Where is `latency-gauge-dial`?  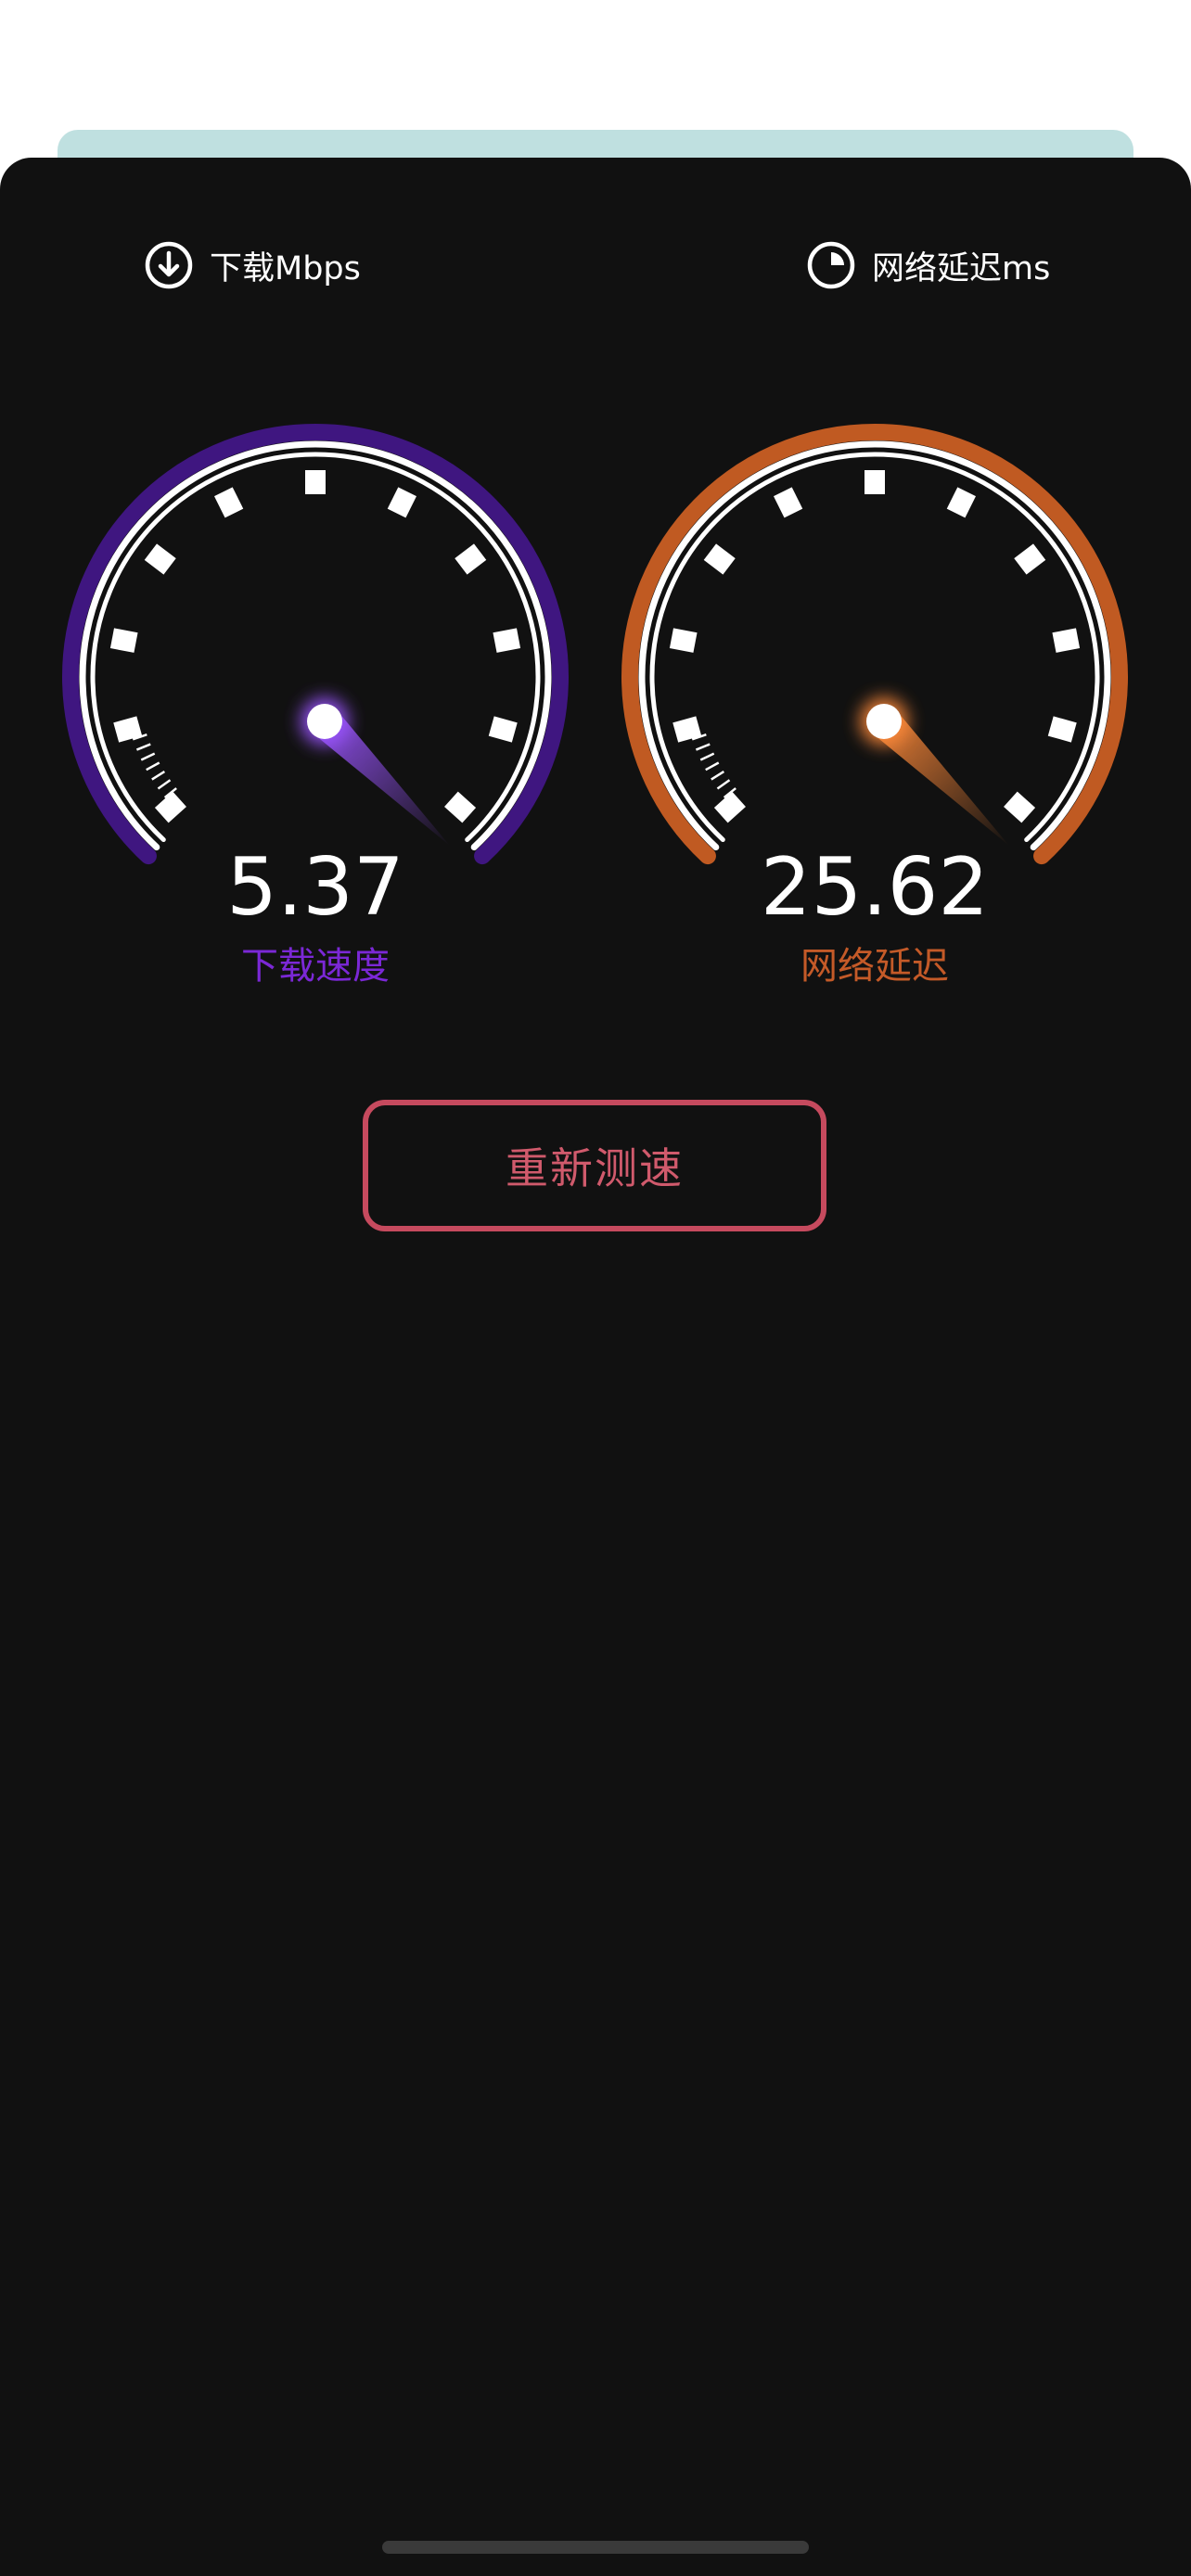
latency-gauge-dial is located at coordinates (874, 645).